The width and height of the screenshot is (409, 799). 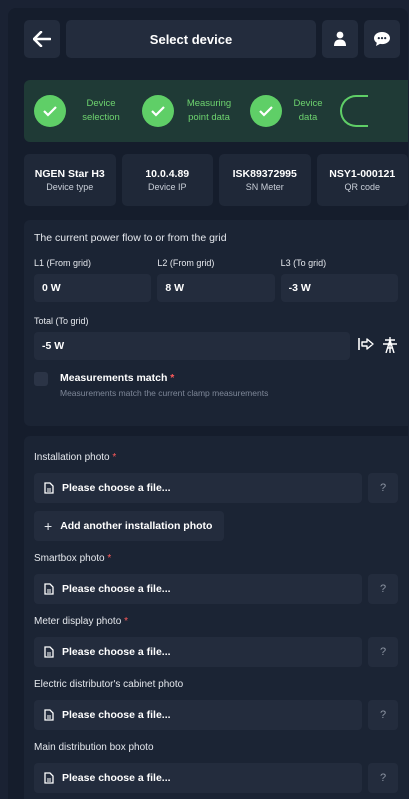 What do you see at coordinates (72, 457) in the screenshot?
I see `label-text: Installation photo` at bounding box center [72, 457].